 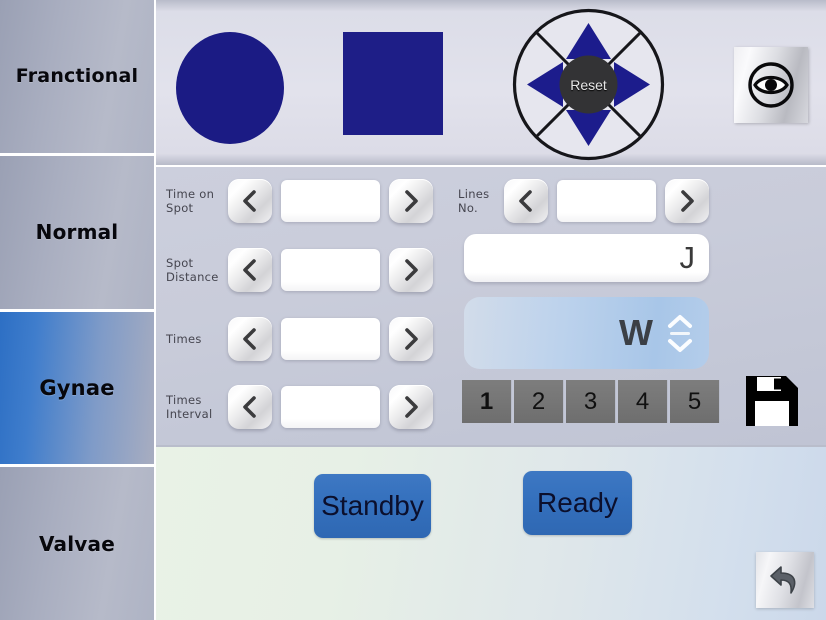 I want to click on sidebar-item-franctional: Franctional, so click(x=77, y=78).